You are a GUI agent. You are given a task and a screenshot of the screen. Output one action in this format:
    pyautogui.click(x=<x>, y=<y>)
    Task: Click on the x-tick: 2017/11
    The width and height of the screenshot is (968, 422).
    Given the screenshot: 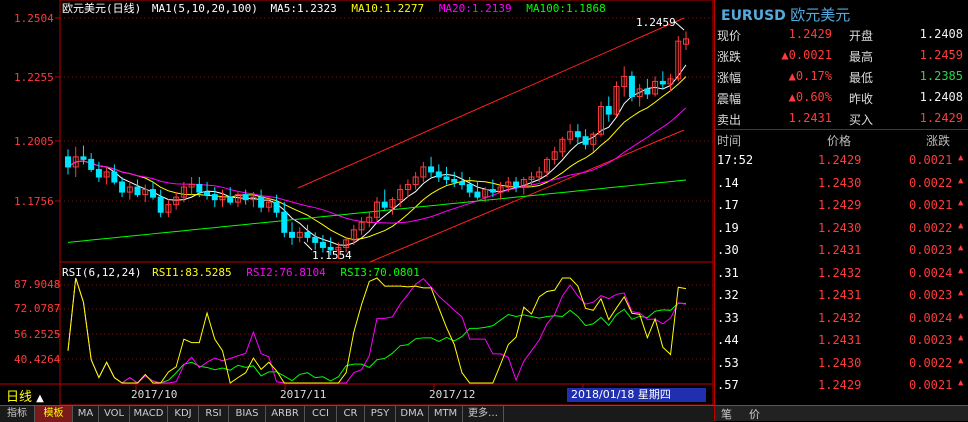 What is the action you would take?
    pyautogui.click(x=303, y=394)
    